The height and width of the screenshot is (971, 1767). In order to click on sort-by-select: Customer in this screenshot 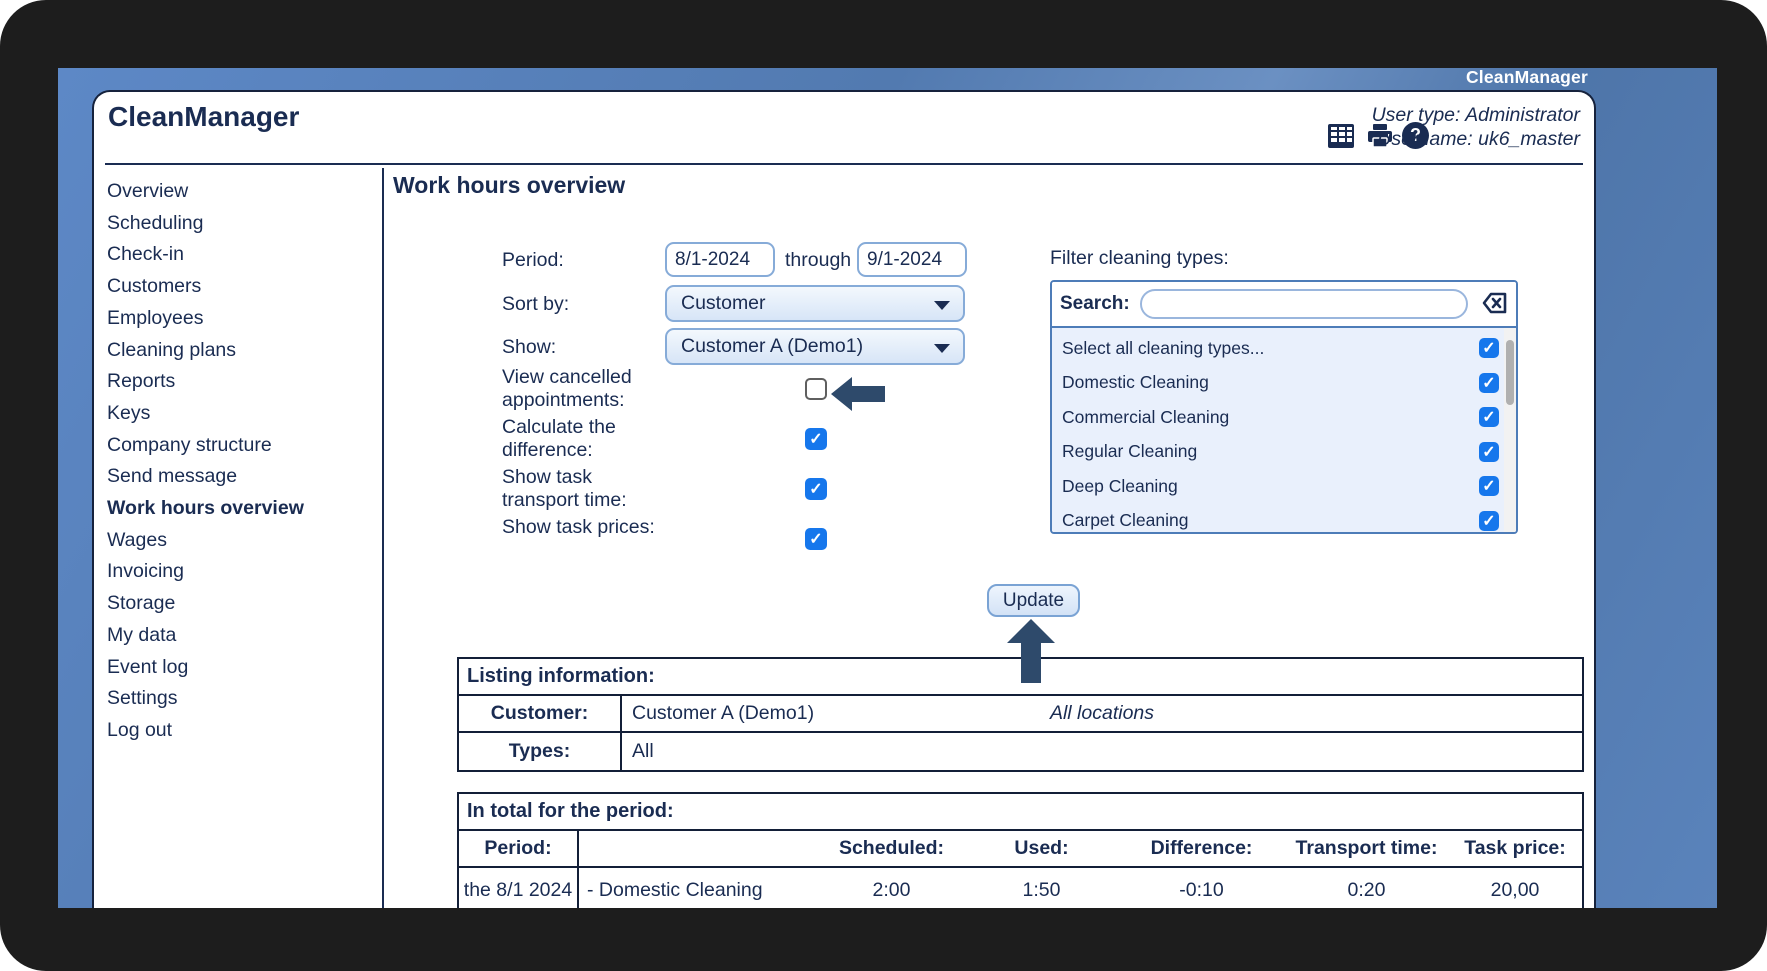, I will do `click(815, 303)`.